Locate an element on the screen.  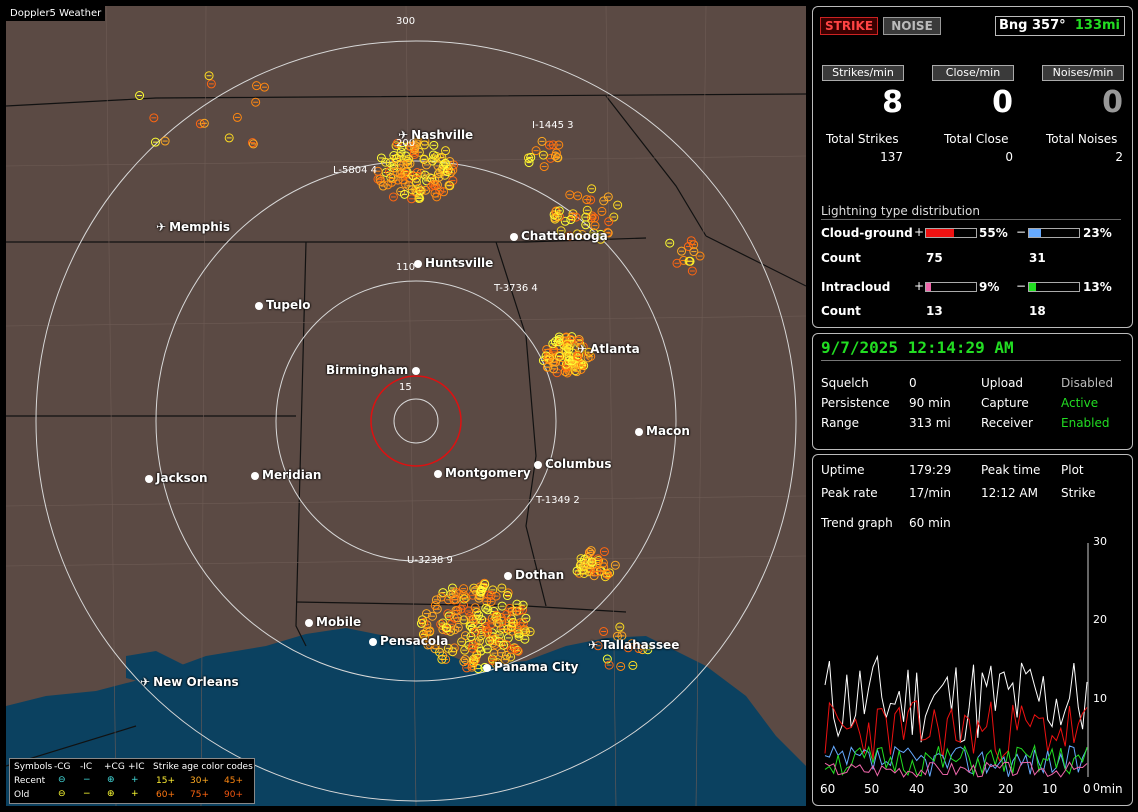
x-tick: 0 is located at coordinates (1087, 789).